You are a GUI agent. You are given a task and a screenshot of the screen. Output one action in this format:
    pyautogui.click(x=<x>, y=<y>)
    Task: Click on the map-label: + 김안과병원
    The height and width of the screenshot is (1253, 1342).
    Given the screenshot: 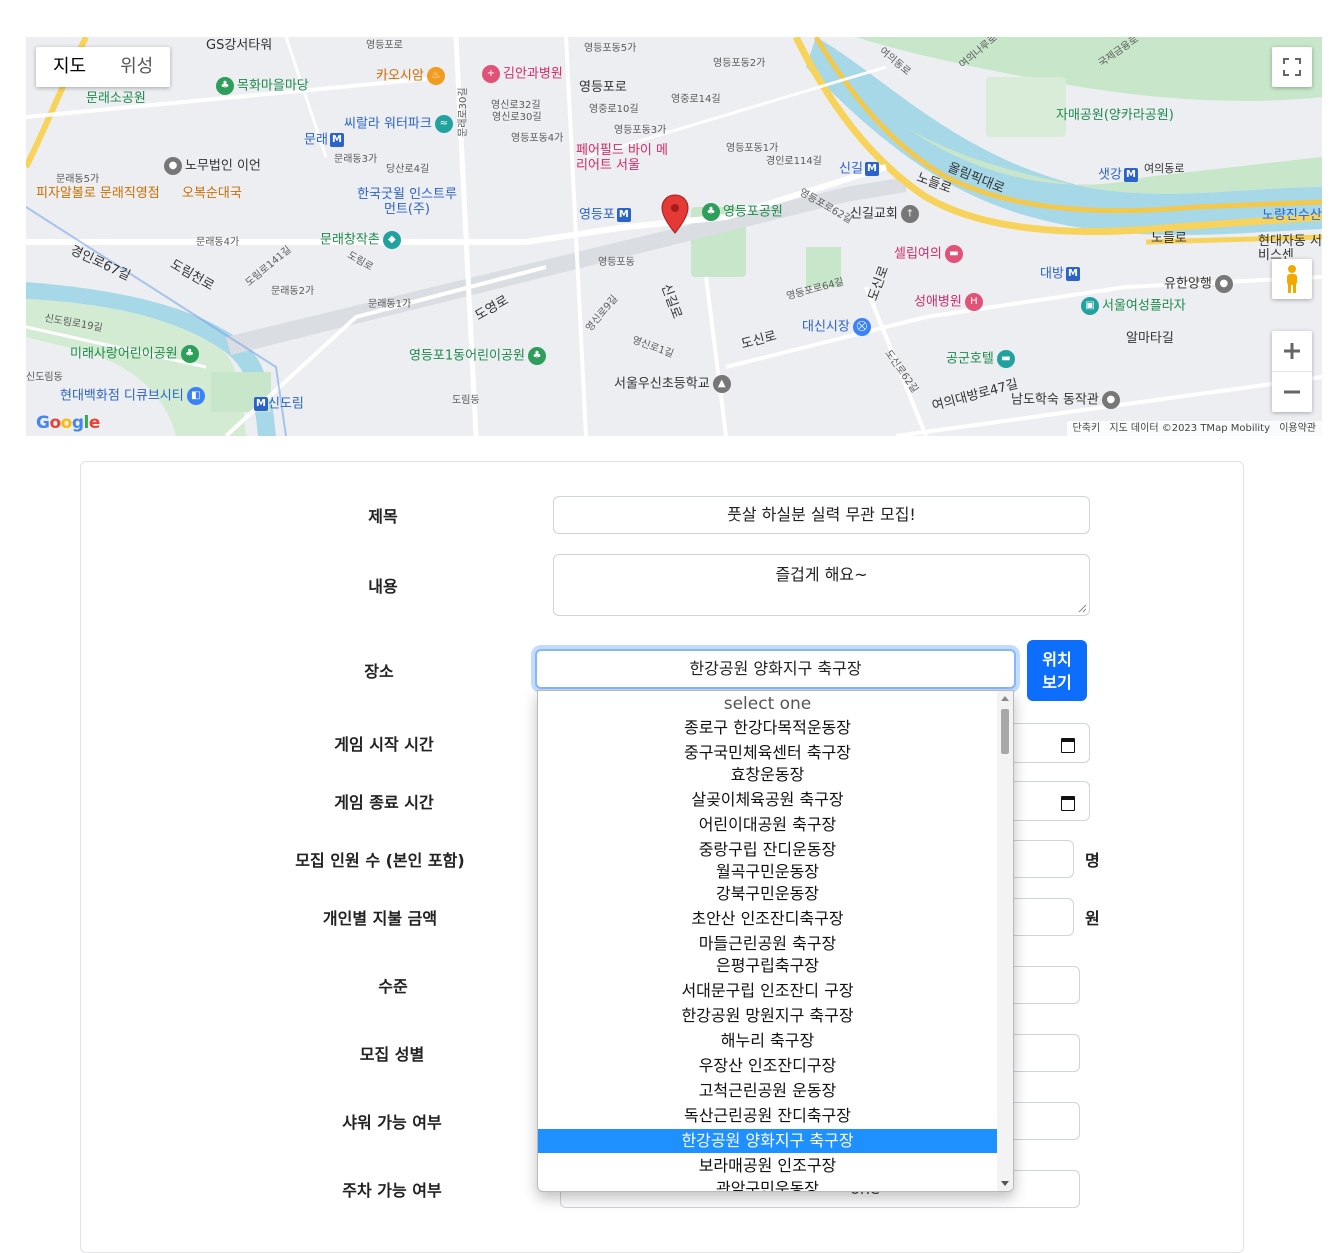 What is the action you would take?
    pyautogui.click(x=522, y=74)
    